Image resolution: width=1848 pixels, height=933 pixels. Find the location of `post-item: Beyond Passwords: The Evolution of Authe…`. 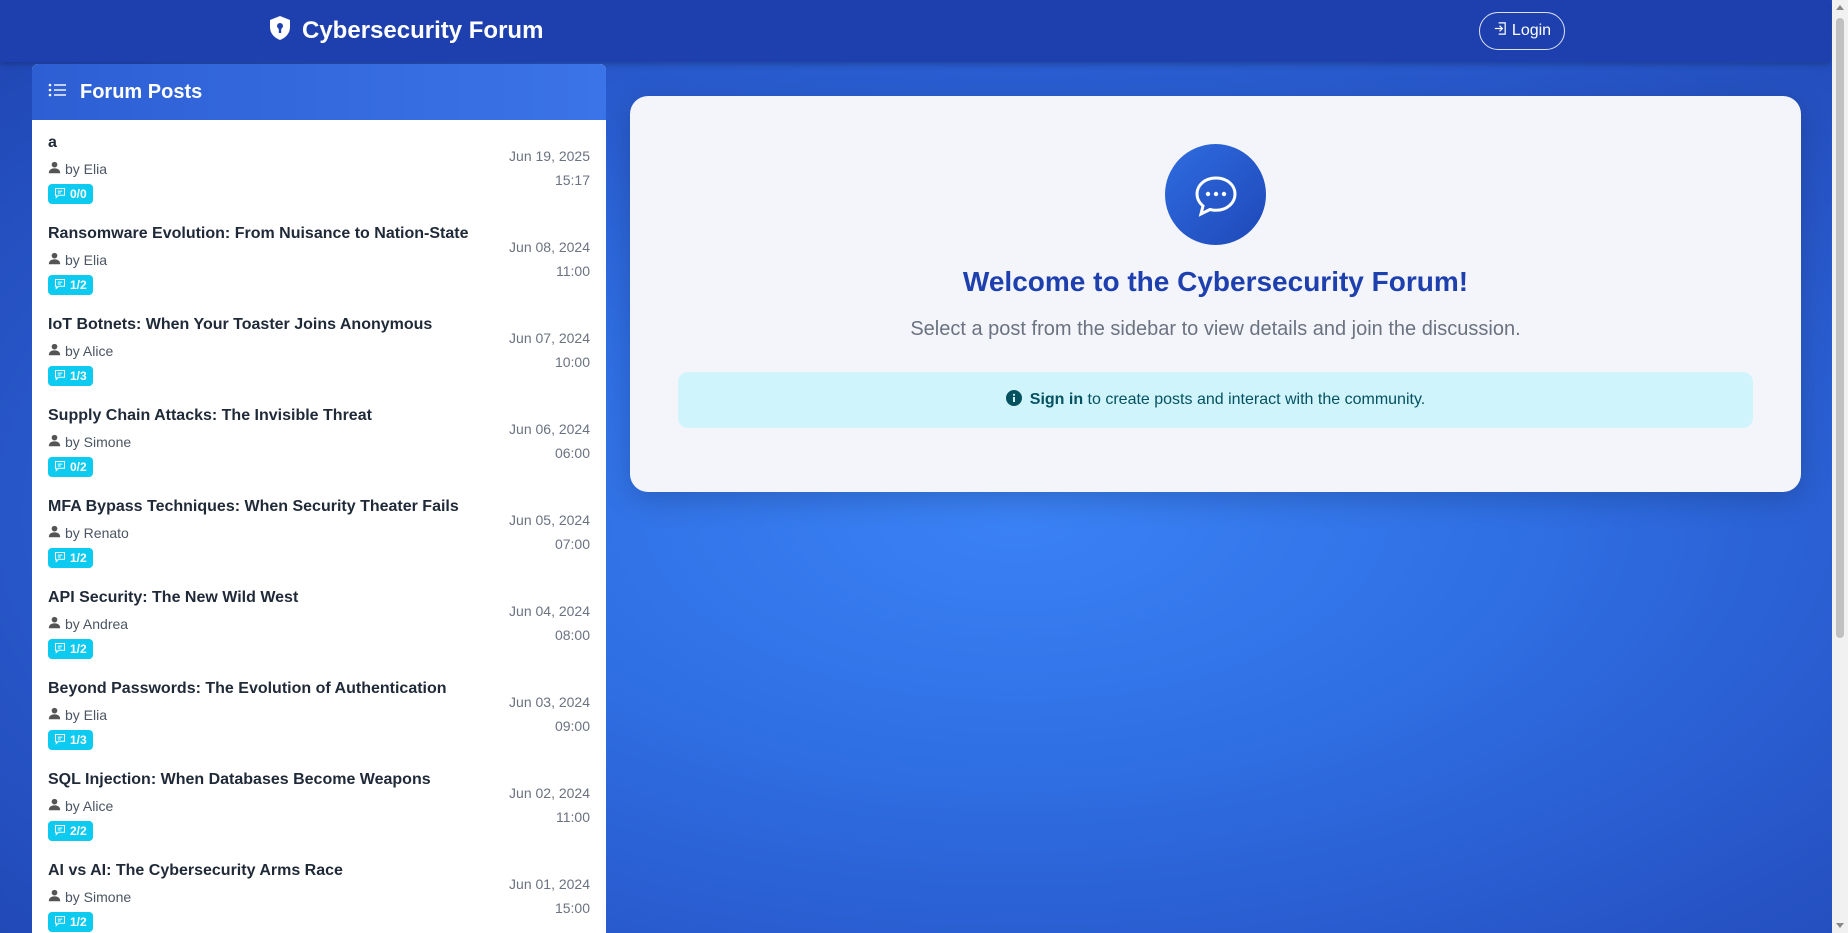

post-item: Beyond Passwords: The Evolution of Authe… is located at coordinates (319, 711).